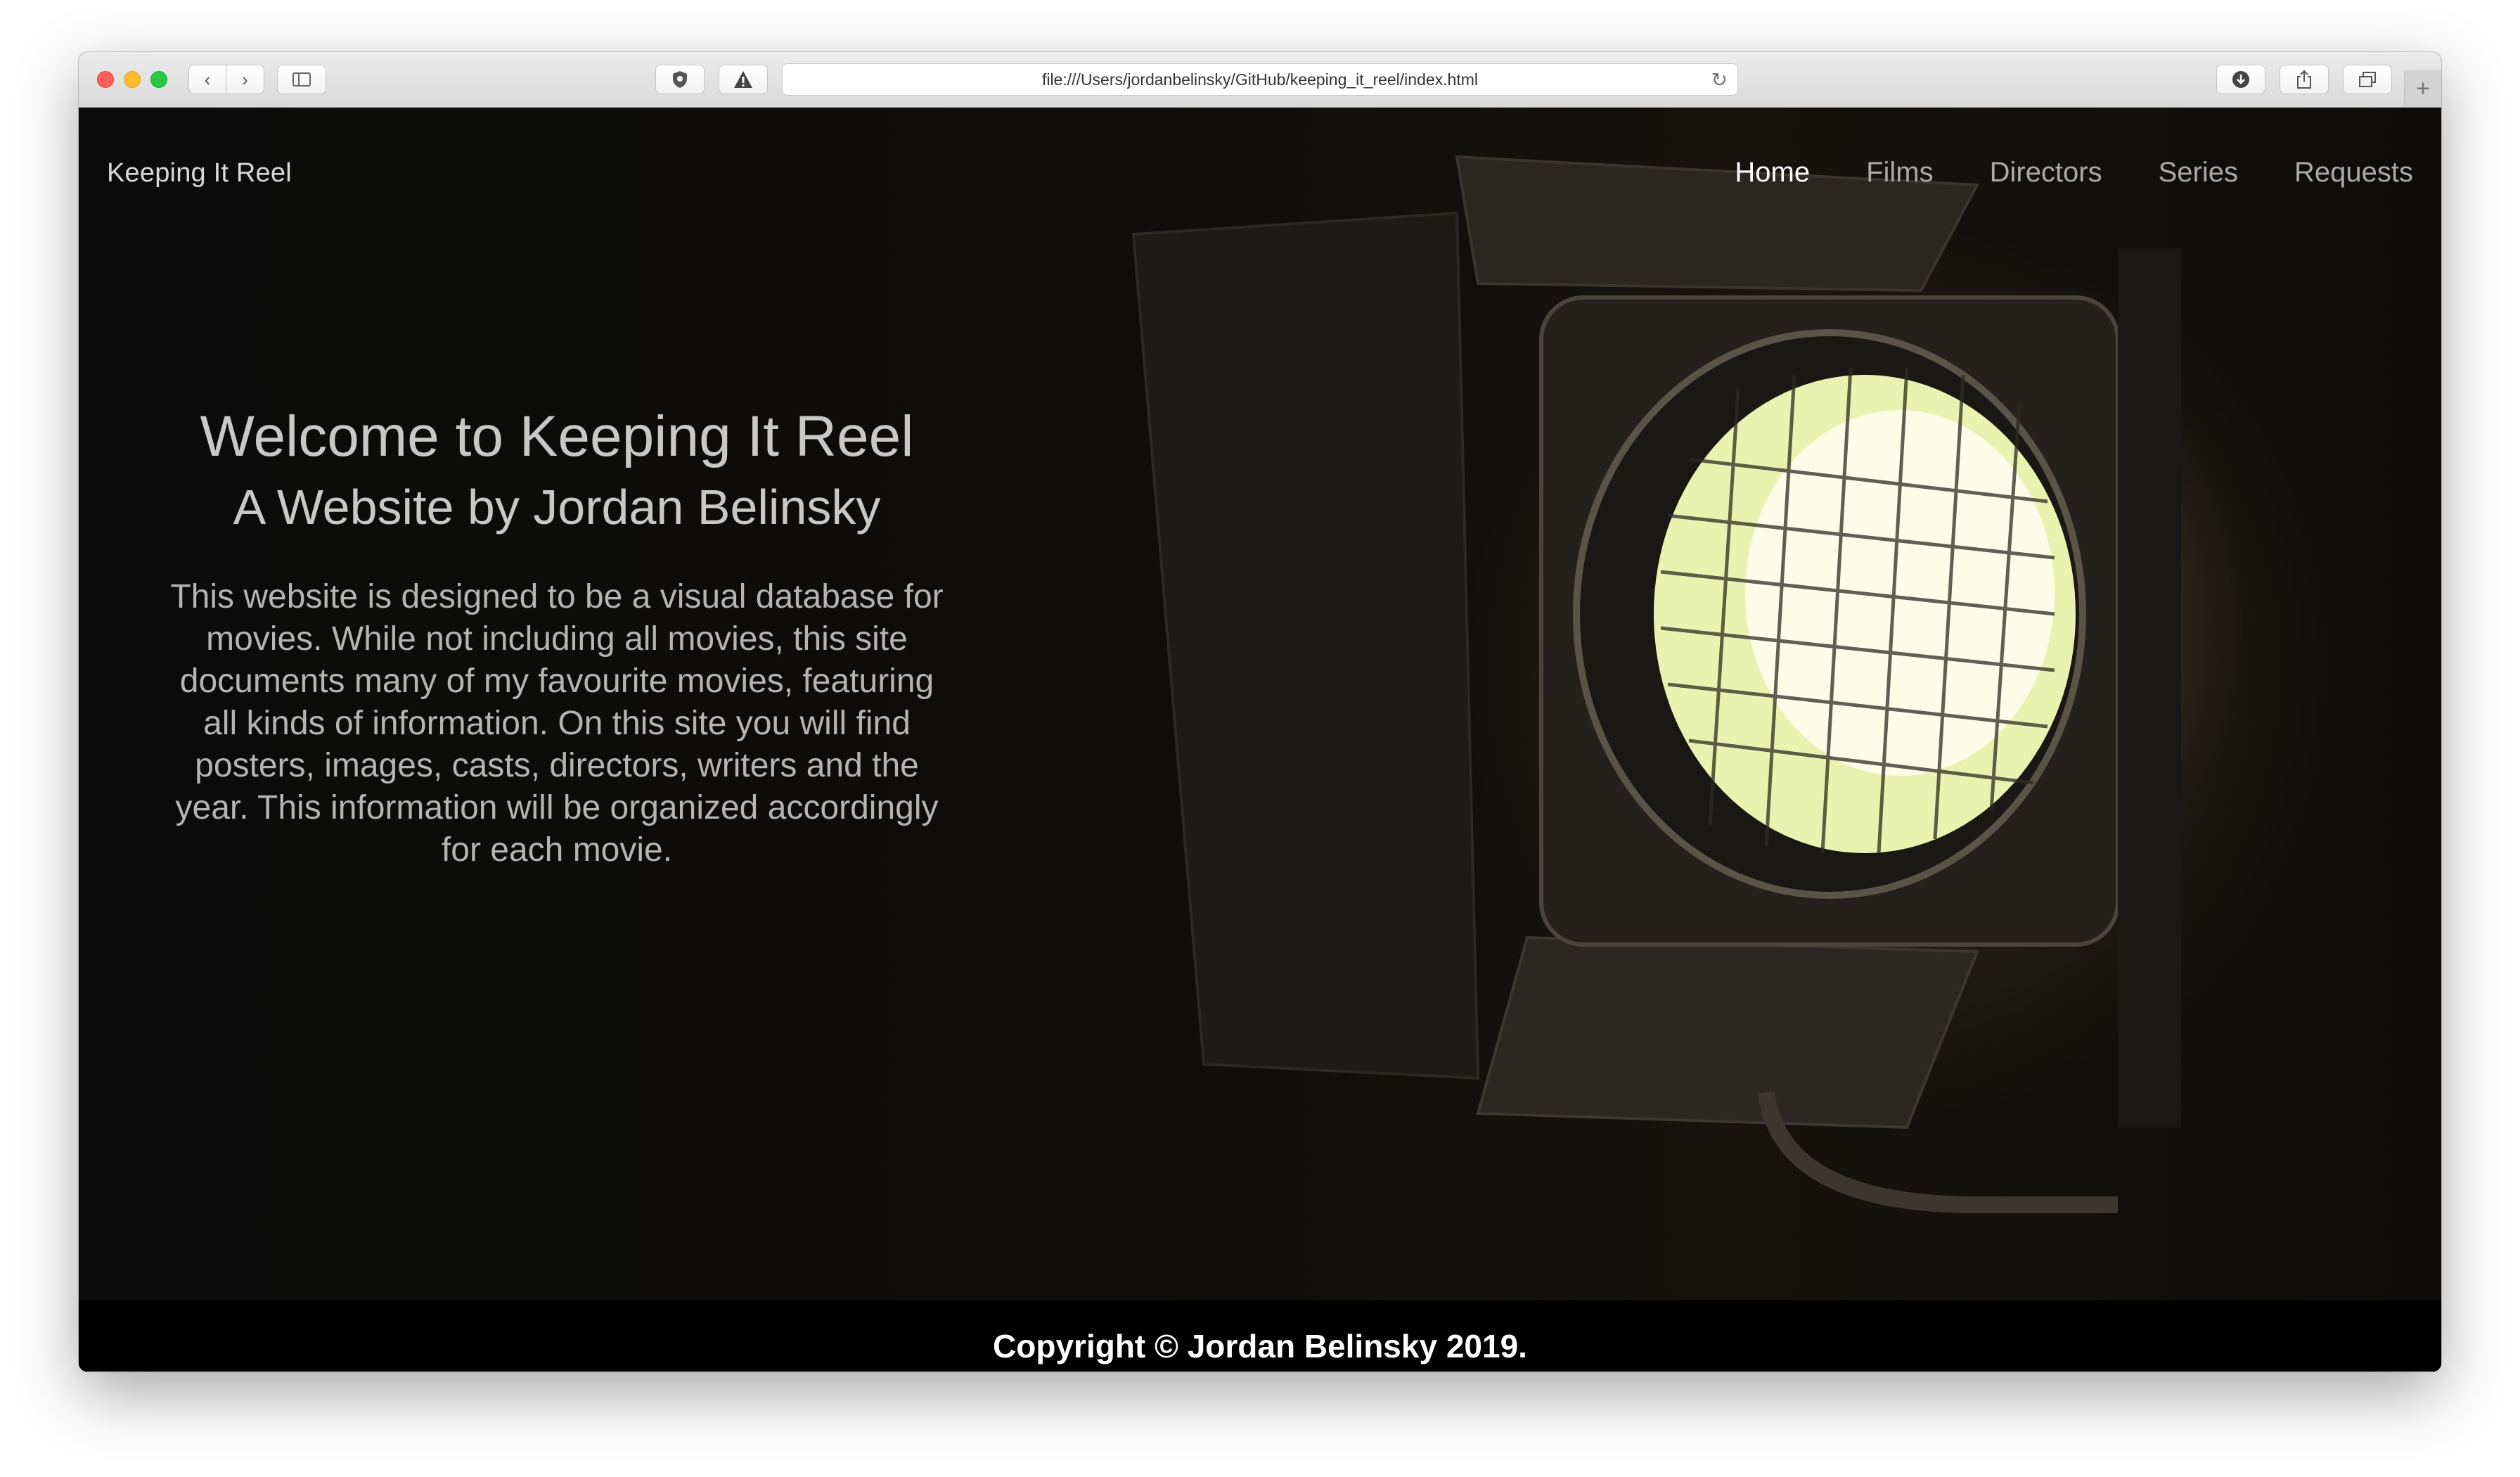  I want to click on sidebar-icon, so click(301, 79).